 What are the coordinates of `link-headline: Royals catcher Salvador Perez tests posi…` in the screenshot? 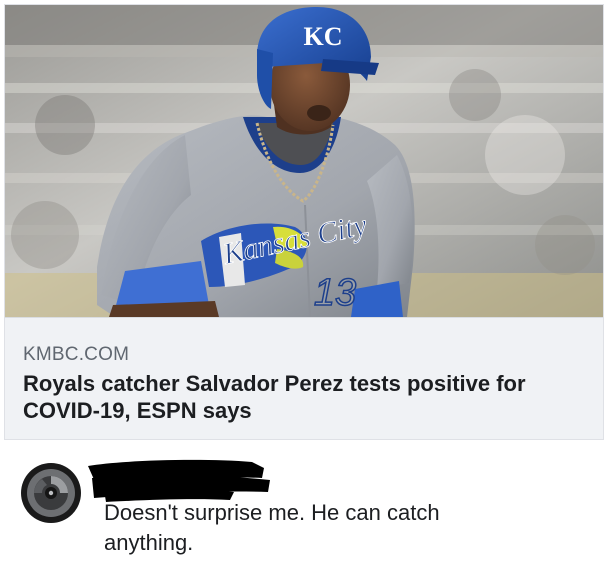 It's located at (303, 397).